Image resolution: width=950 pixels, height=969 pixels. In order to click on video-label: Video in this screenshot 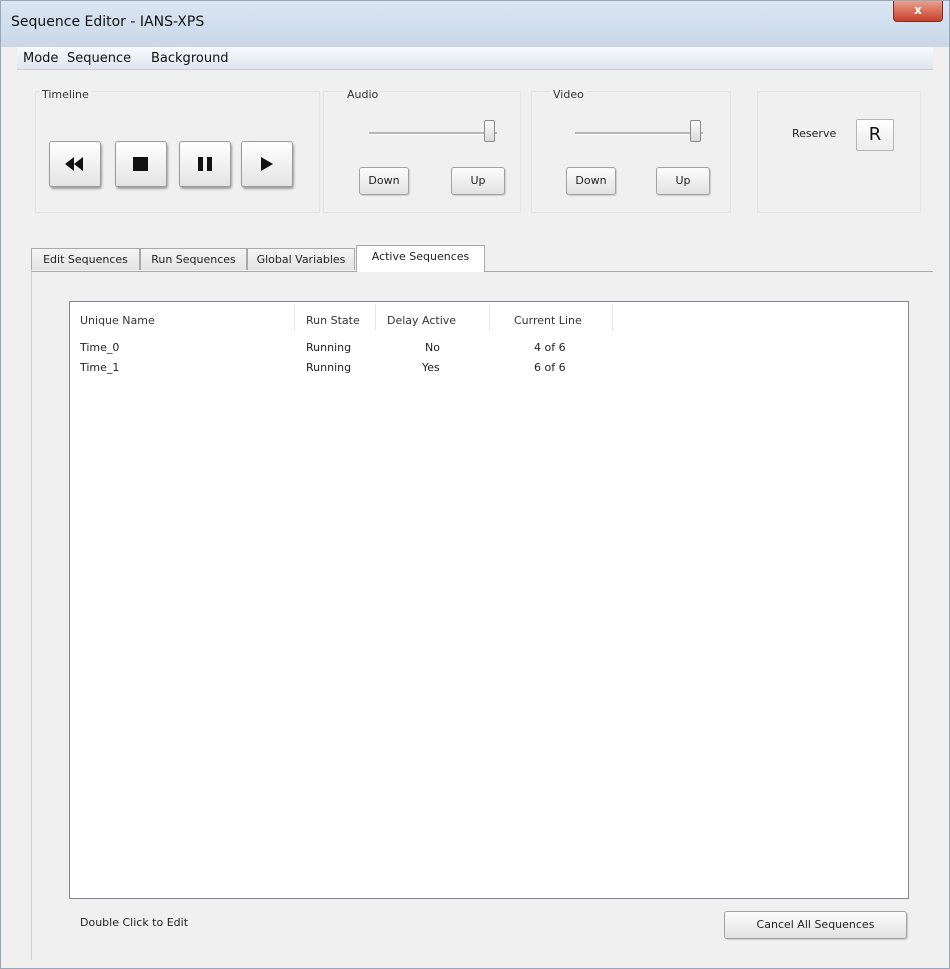, I will do `click(568, 94)`.